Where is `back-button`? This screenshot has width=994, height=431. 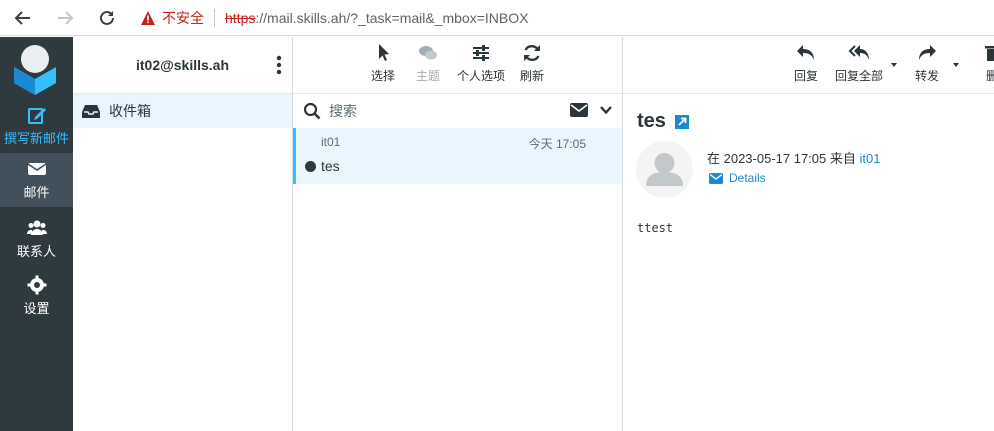 back-button is located at coordinates (23, 18).